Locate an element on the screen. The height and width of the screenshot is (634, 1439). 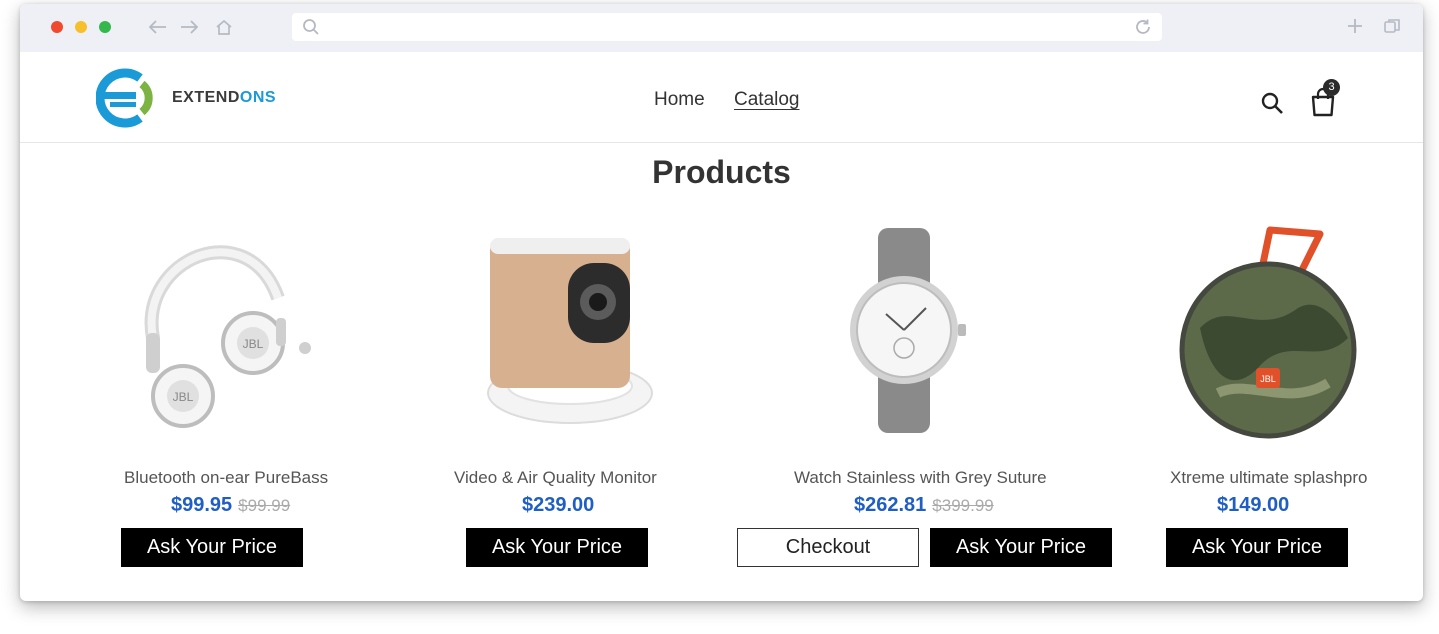
nav-catalog-link: Catalog is located at coordinates (767, 100).